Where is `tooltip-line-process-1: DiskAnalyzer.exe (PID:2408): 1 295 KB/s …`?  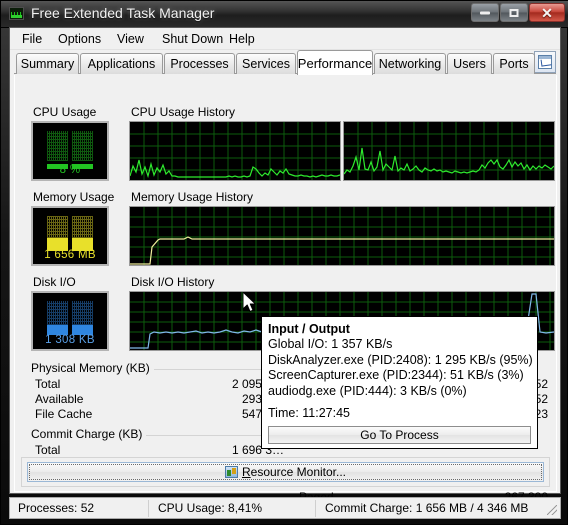
tooltip-line-process-1: DiskAnalyzer.exe (PID:2408): 1 295 KB/s … is located at coordinates (400, 359).